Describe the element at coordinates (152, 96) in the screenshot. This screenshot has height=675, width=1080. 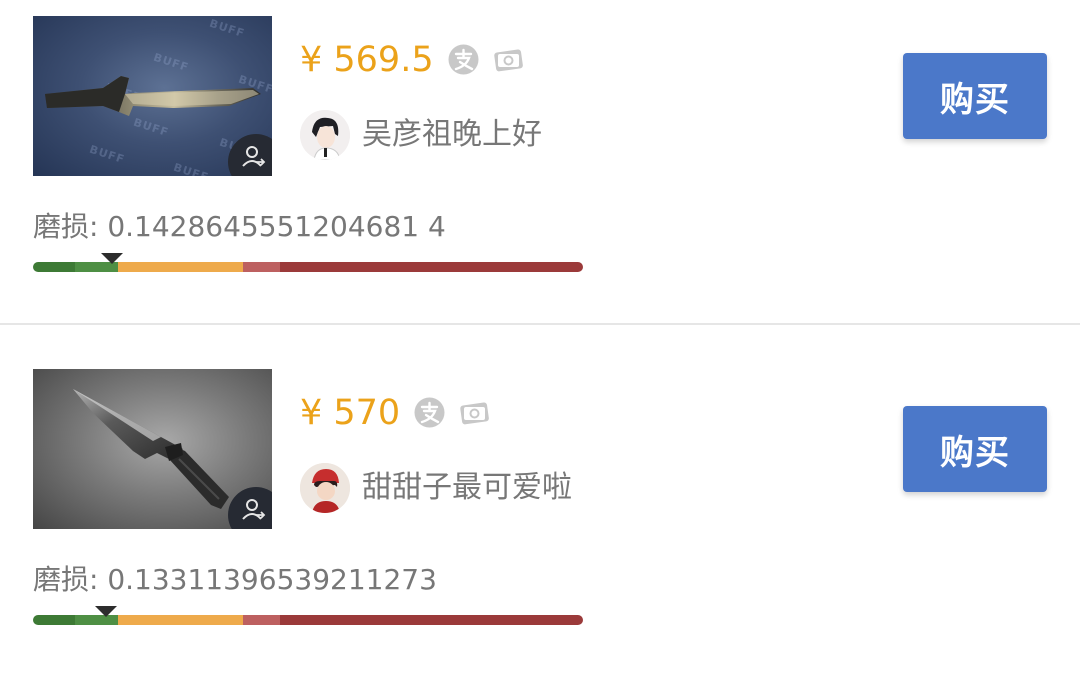
I see `item-thumbnail: BUFF BUFF BUFF BUFF BUFF BUFF BUFF BUFF` at that location.